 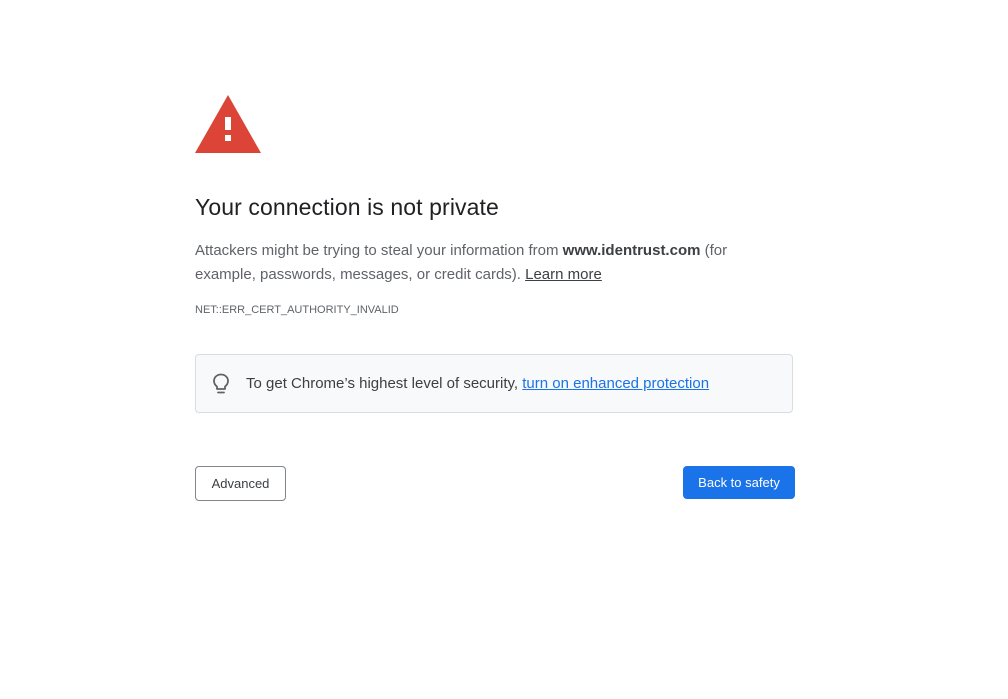 I want to click on back-to-safety-button: Back to safety, so click(x=739, y=482).